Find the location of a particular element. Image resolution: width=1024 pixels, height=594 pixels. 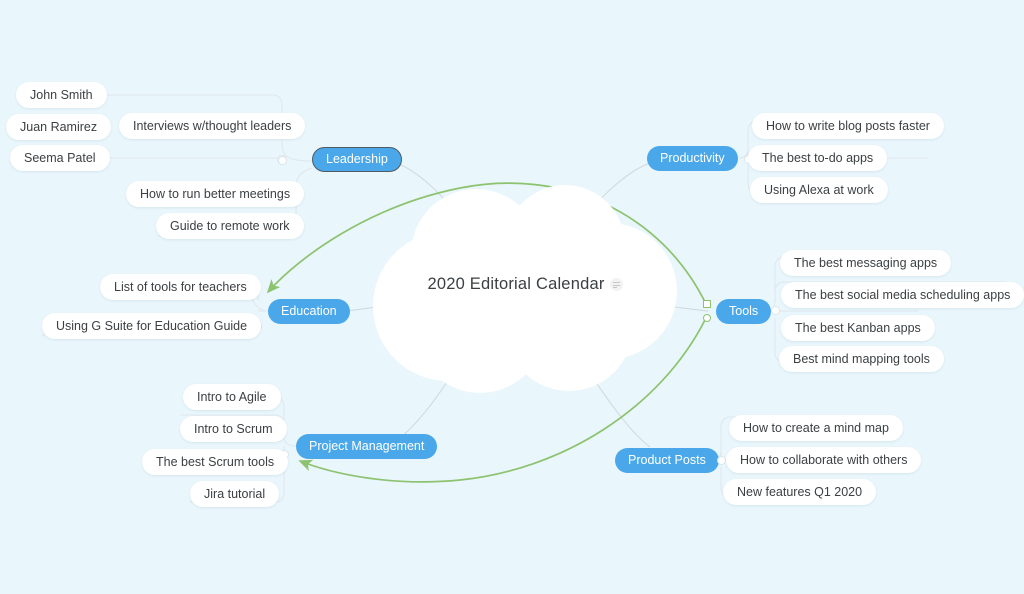

leaf-juan-ramirez: Juan Ramirez is located at coordinates (59, 127).